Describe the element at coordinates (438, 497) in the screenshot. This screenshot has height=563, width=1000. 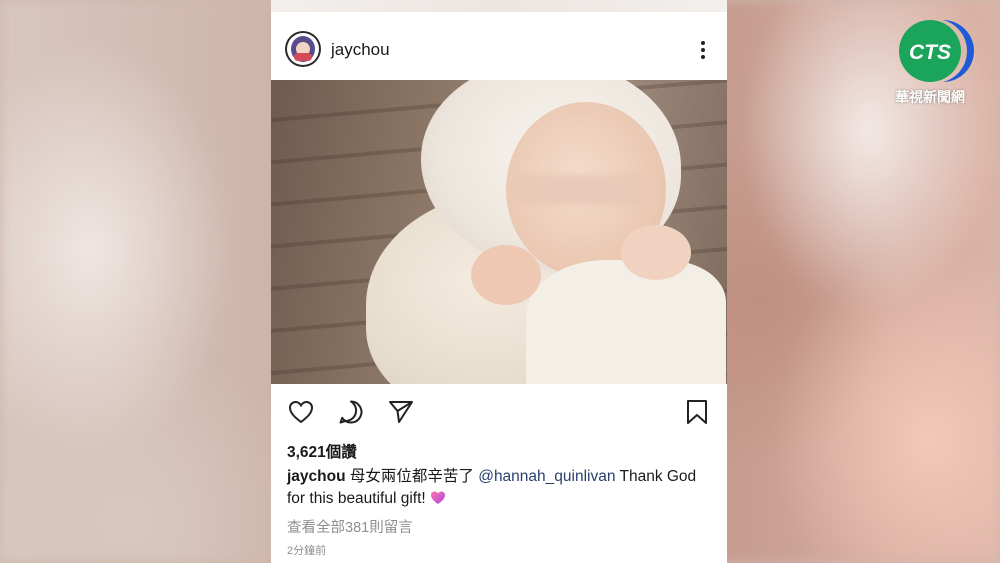
I see `sparkling-heart-icon` at that location.